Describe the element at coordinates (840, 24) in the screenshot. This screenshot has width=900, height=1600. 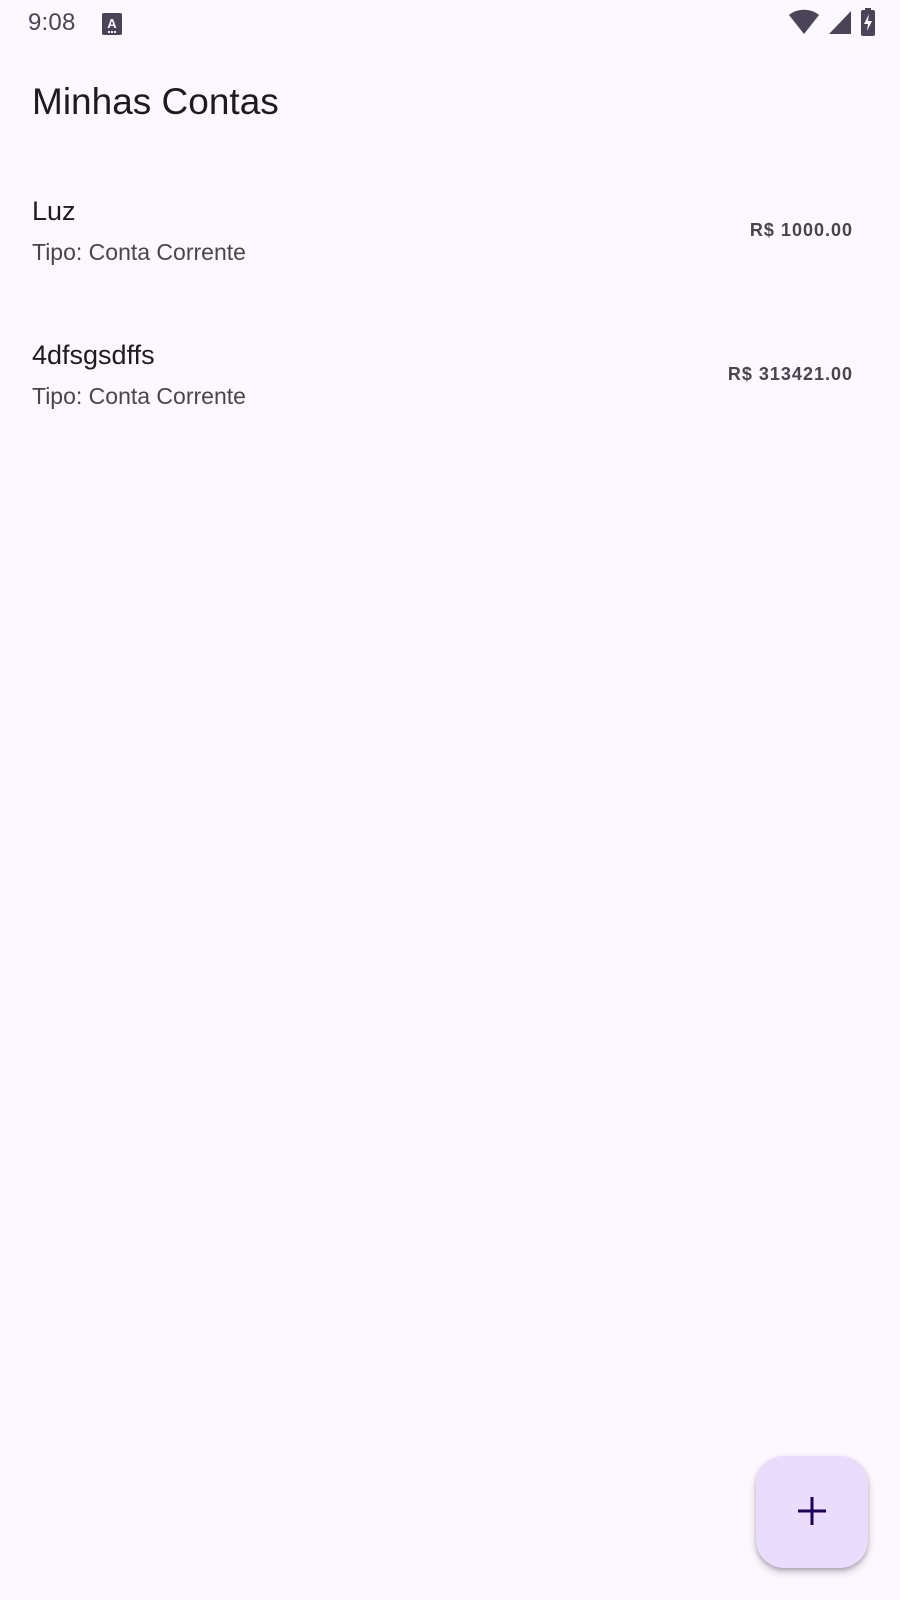
I see `cell-signal-icon` at that location.